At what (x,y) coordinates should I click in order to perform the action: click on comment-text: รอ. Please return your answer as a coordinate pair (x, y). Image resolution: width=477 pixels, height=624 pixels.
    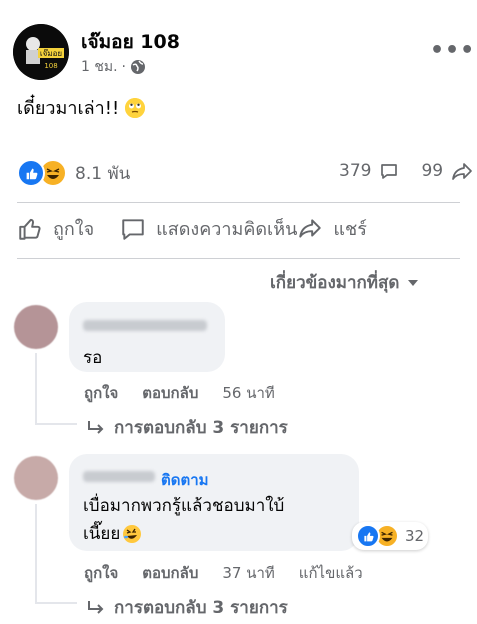
    Looking at the image, I should click on (93, 358).